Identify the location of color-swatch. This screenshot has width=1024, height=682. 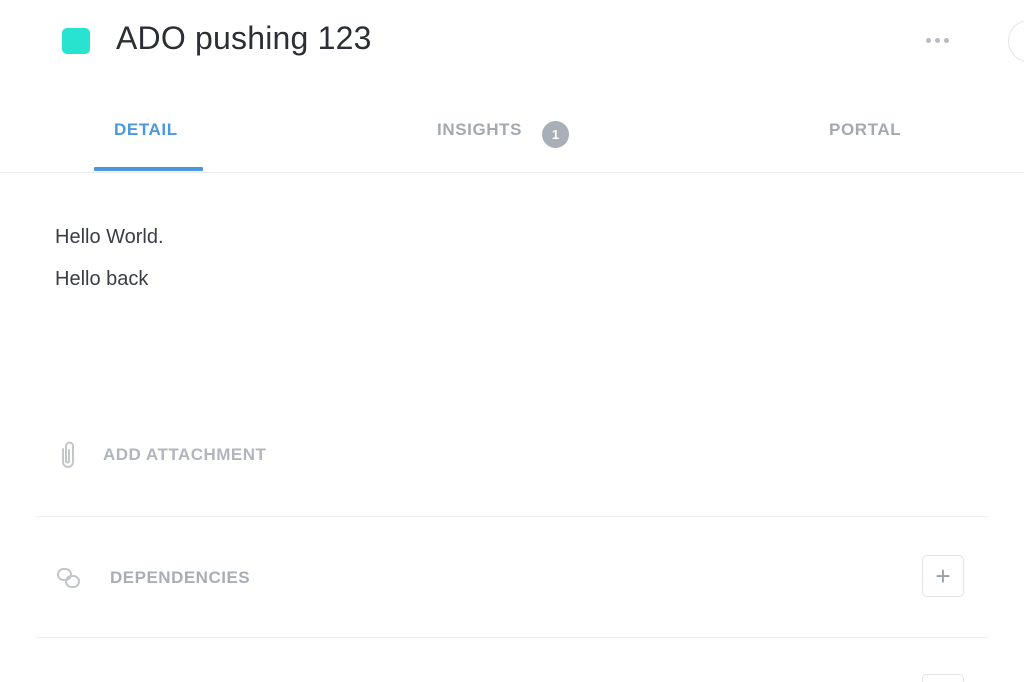
(76, 41).